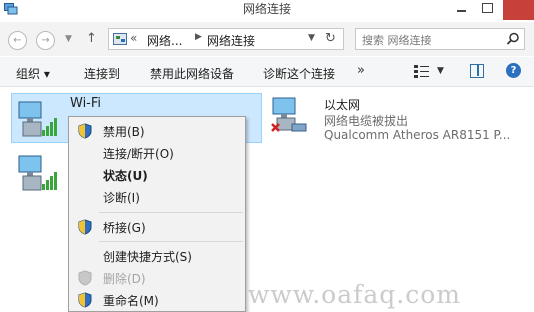  I want to click on change-view-icon, so click(422, 71).